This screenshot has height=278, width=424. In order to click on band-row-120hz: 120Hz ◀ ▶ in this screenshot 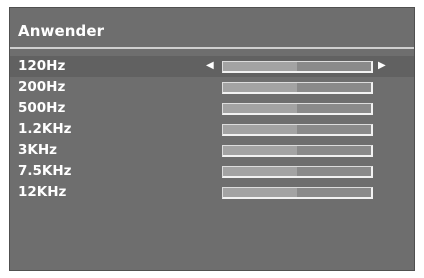, I will do `click(212, 66)`.